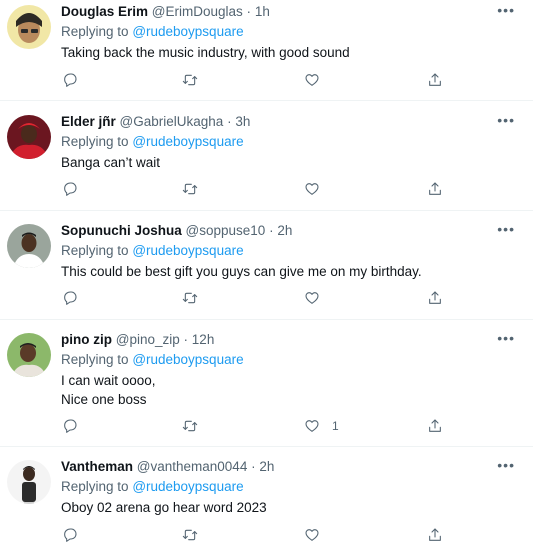 The width and height of the screenshot is (533, 551). Describe the element at coordinates (121, 230) in the screenshot. I see `display-name: Sopunuchi Joshua` at that location.